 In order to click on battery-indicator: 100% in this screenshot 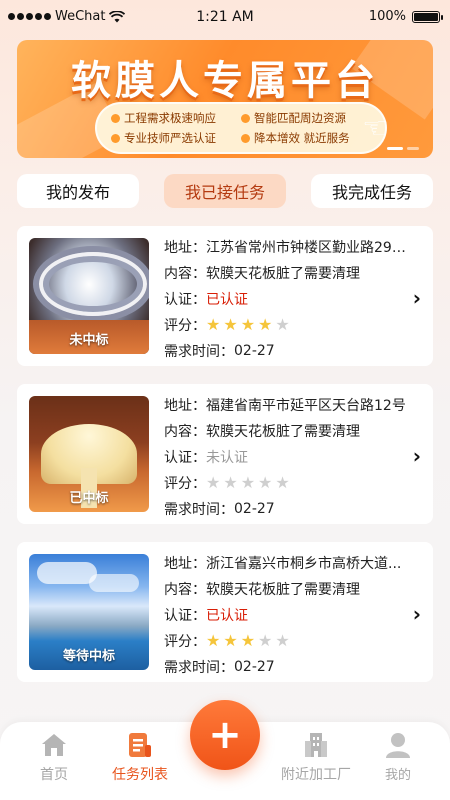, I will do `click(405, 16)`.